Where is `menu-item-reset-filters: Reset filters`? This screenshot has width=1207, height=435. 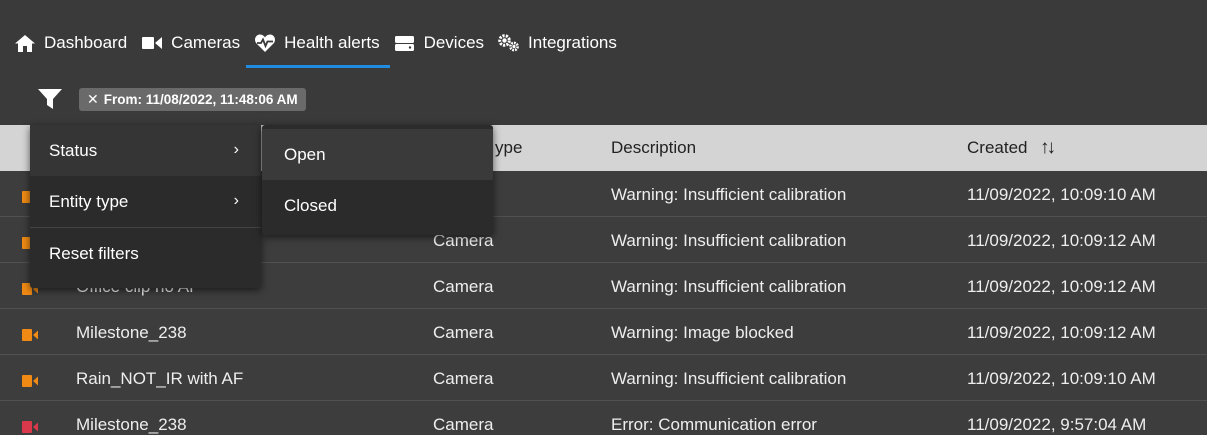
menu-item-reset-filters: Reset filters is located at coordinates (145, 253).